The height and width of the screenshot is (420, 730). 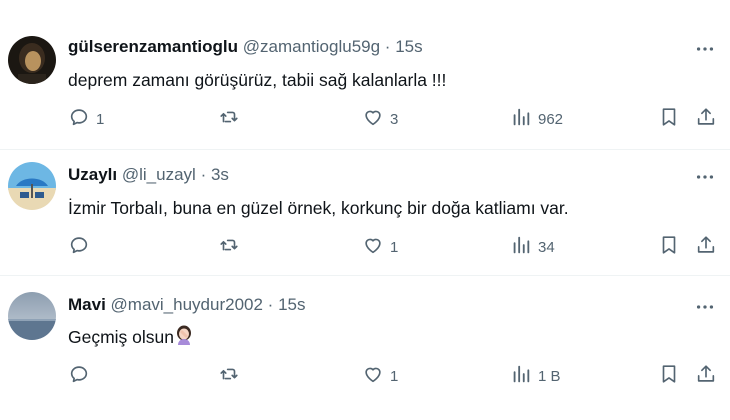 I want to click on user-handle: @mavi_huydur2002, so click(x=187, y=304).